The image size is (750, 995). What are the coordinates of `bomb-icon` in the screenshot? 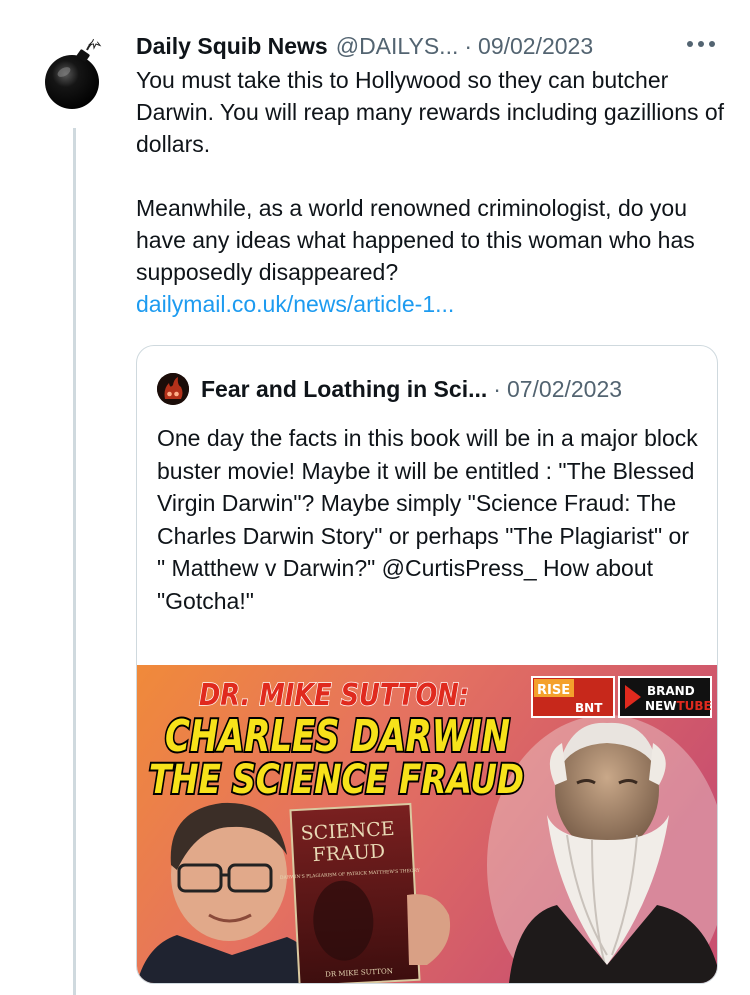 It's located at (73, 71).